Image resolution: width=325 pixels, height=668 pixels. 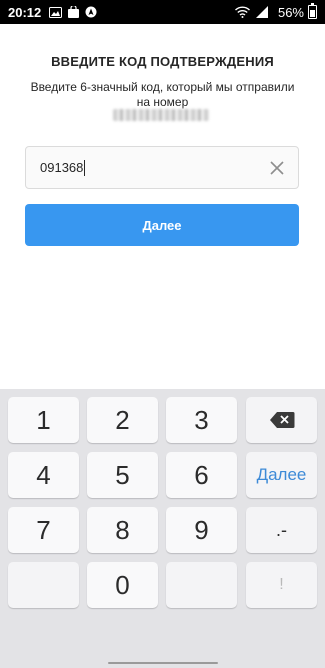 What do you see at coordinates (201, 530) in the screenshot?
I see `key-9: 9` at bounding box center [201, 530].